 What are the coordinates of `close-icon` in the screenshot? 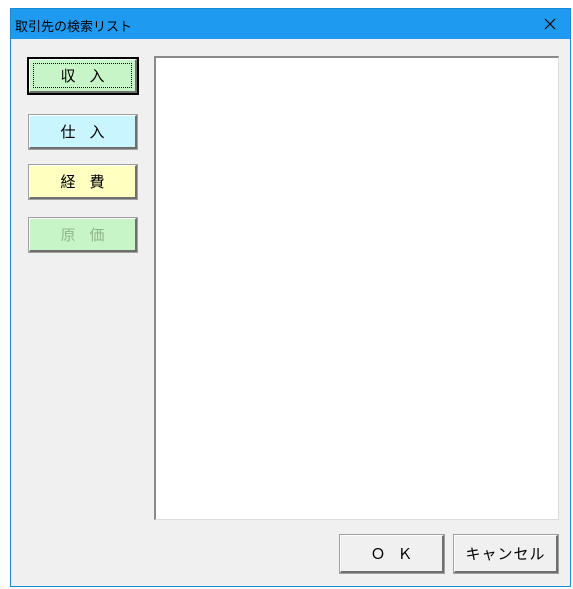 It's located at (550, 24).